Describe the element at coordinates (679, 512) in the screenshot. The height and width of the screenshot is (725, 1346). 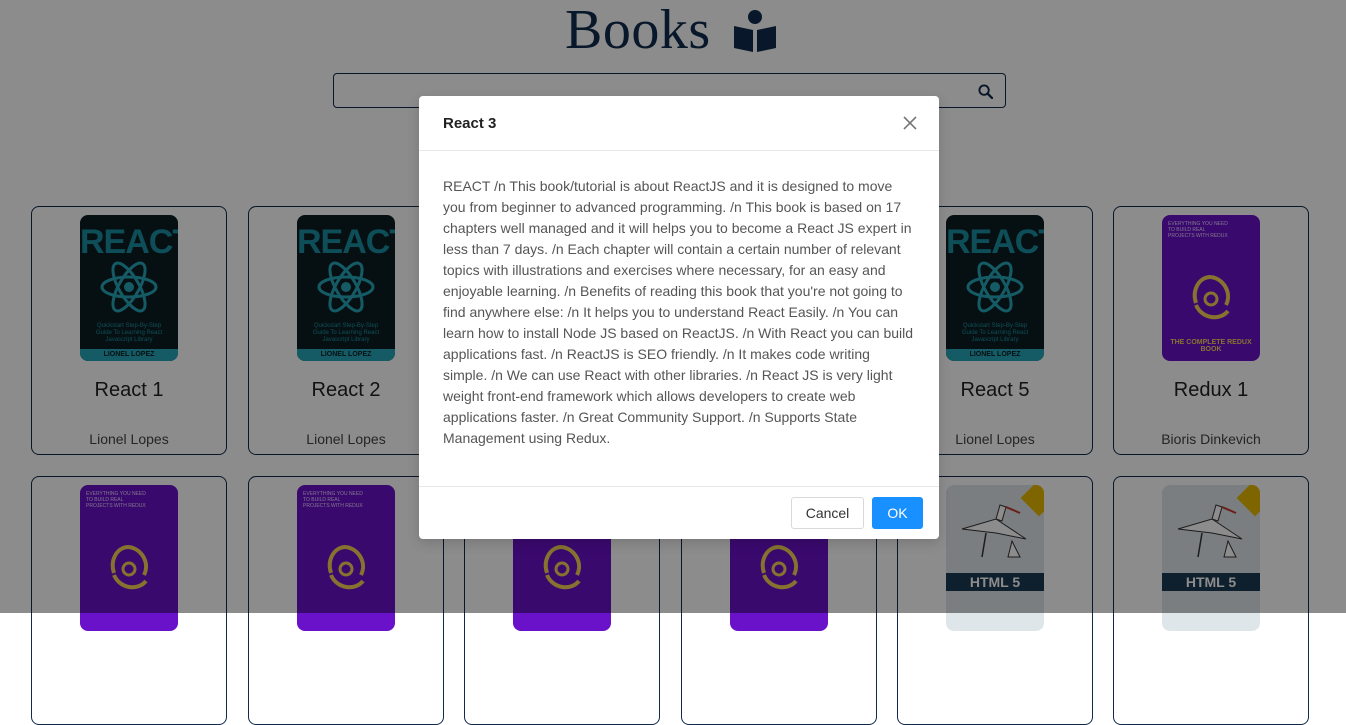
I see `modal-footer: Cancel OK` at that location.